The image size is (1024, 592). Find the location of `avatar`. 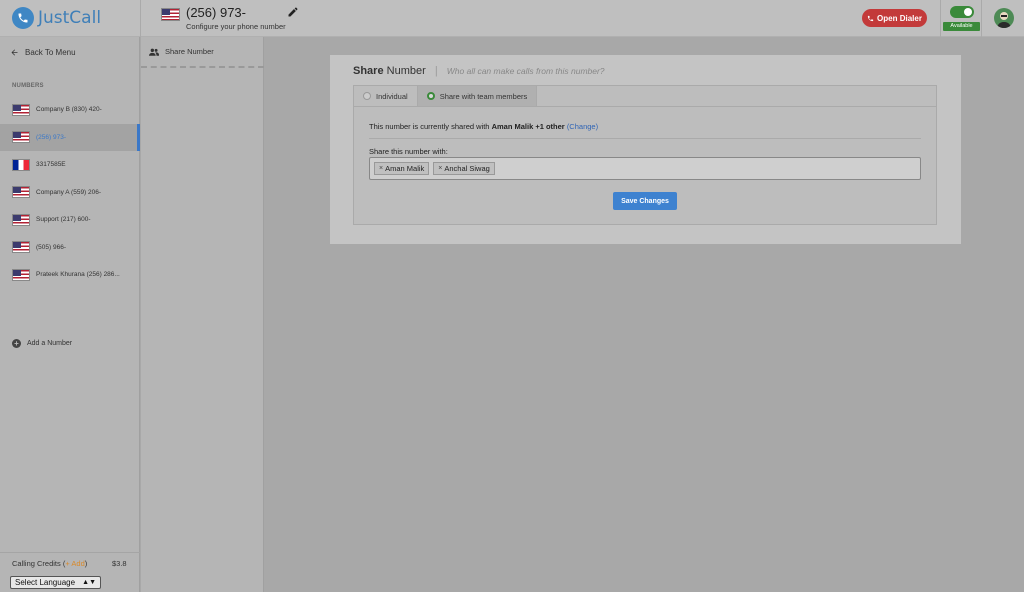

avatar is located at coordinates (1004, 18).